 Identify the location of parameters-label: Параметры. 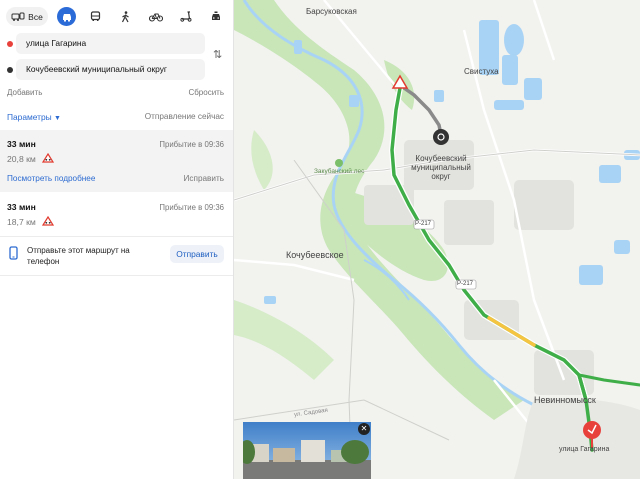
(29, 117).